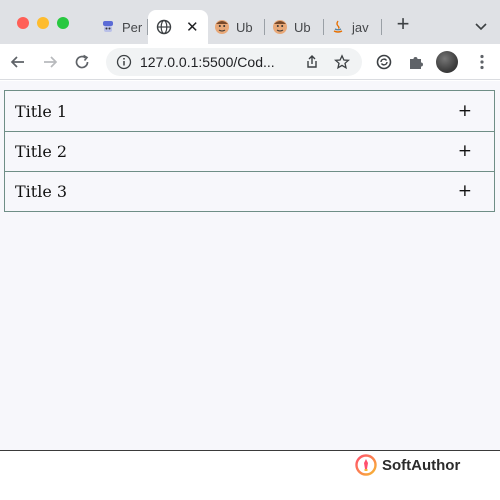  What do you see at coordinates (416, 62) in the screenshot?
I see `extensions-puzzle-icon` at bounding box center [416, 62].